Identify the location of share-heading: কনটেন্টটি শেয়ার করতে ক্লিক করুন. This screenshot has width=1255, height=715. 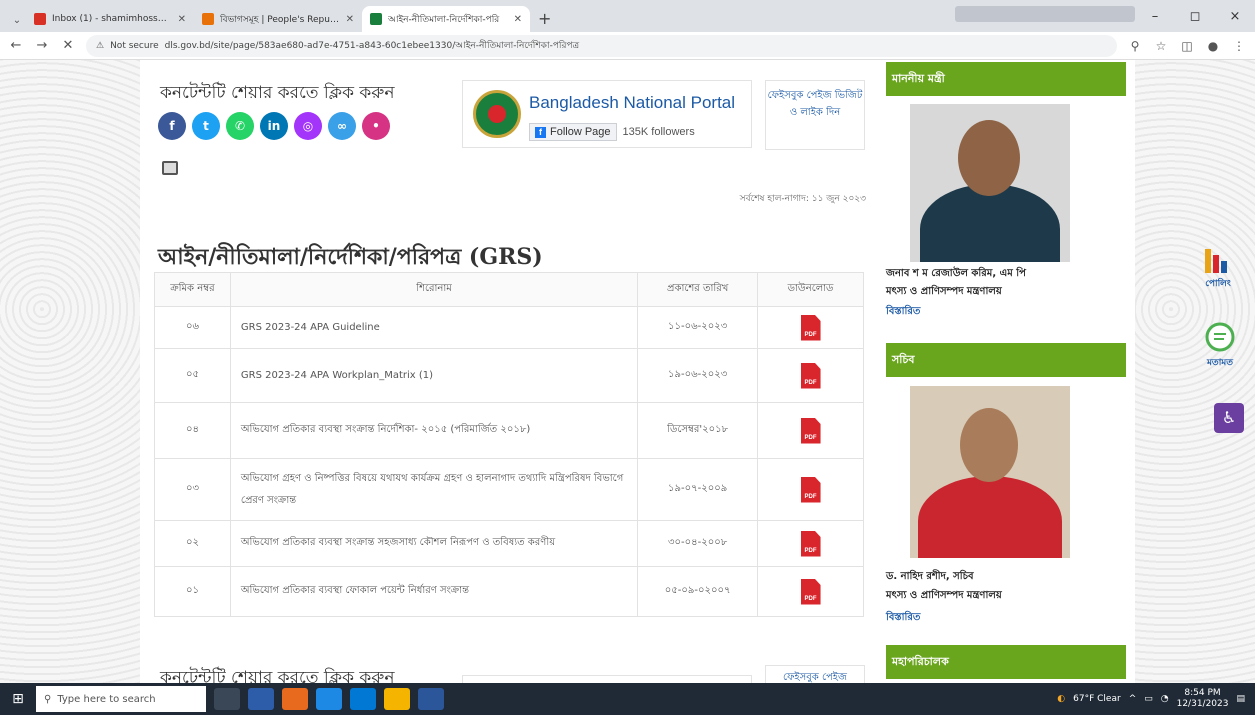
(277, 93).